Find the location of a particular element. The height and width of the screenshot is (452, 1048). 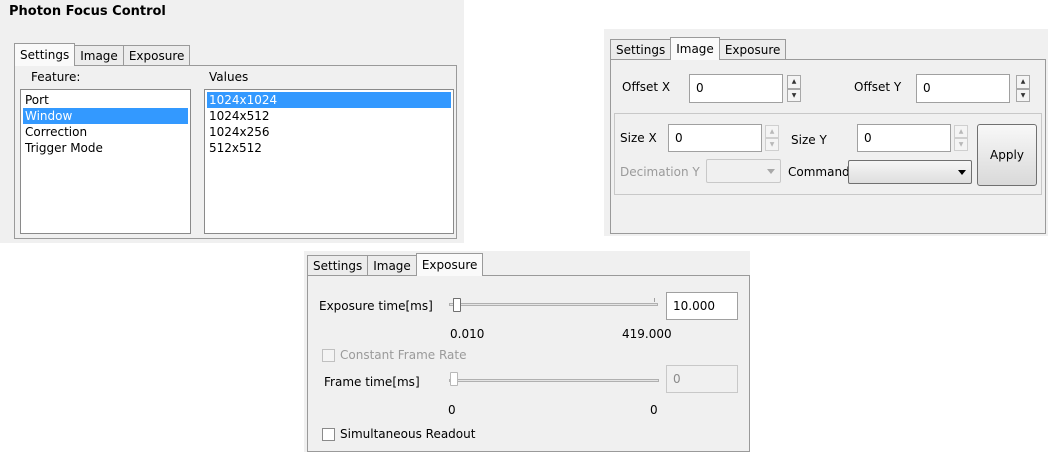

feature-label: Feature: is located at coordinates (56, 77).